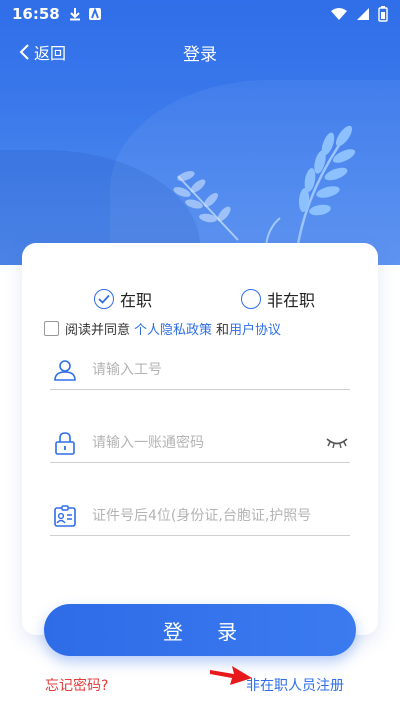  What do you see at coordinates (36, 14) in the screenshot?
I see `status-time: 16:58` at bounding box center [36, 14].